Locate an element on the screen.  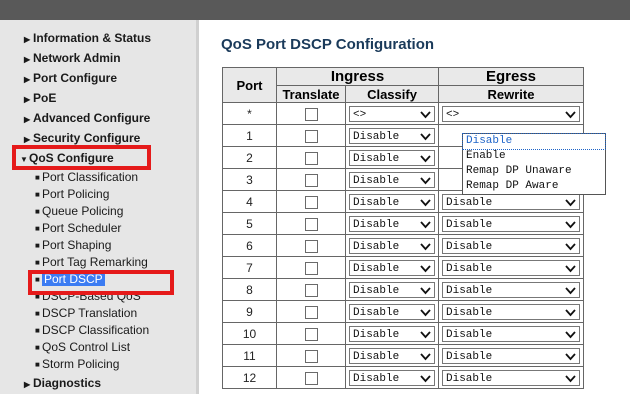
nav-port-configure: ▶ Port Configure is located at coordinates (70, 78).